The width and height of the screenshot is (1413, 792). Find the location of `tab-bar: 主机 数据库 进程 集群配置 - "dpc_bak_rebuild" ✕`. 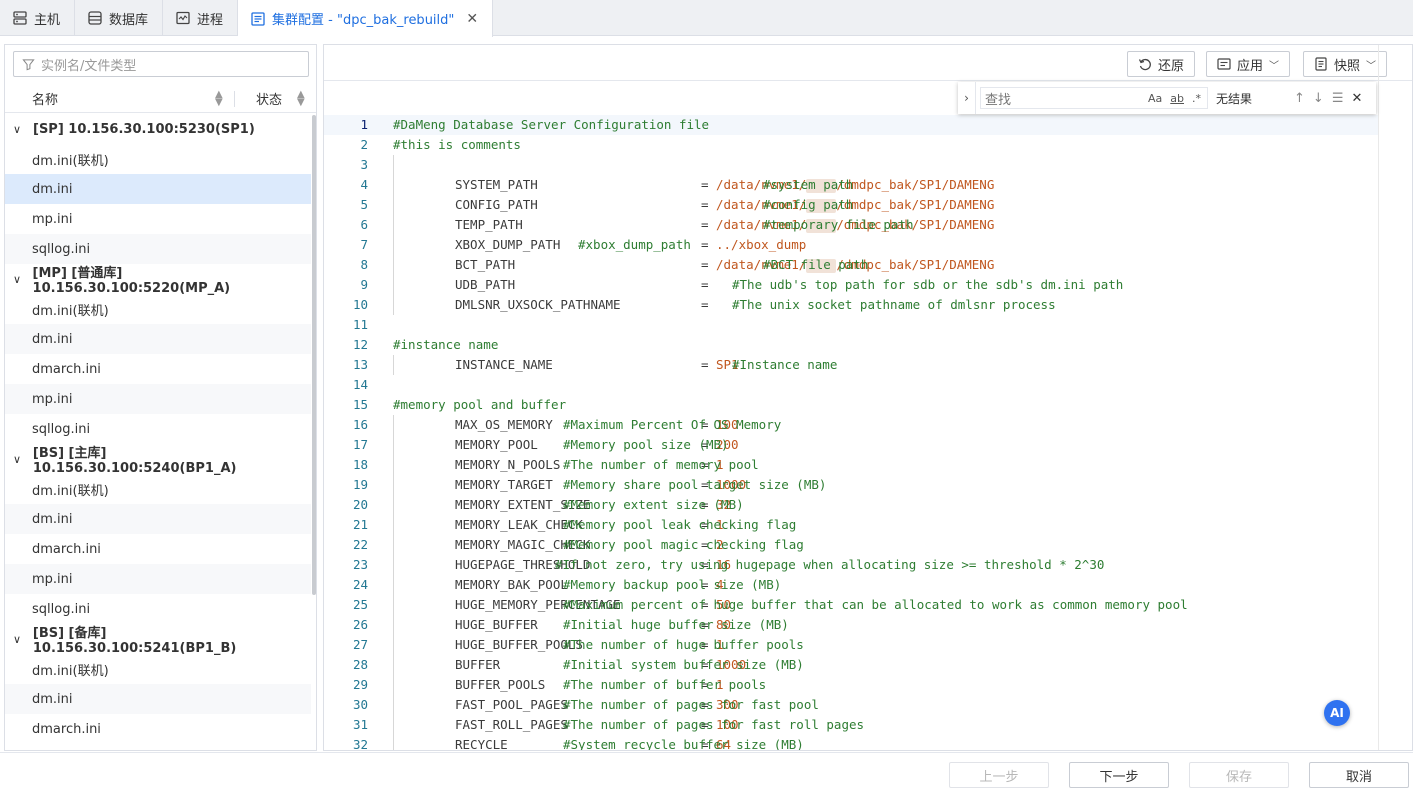

tab-bar: 主机 数据库 进程 集群配置 - "dpc_bak_rebuild" ✕ is located at coordinates (706, 18).